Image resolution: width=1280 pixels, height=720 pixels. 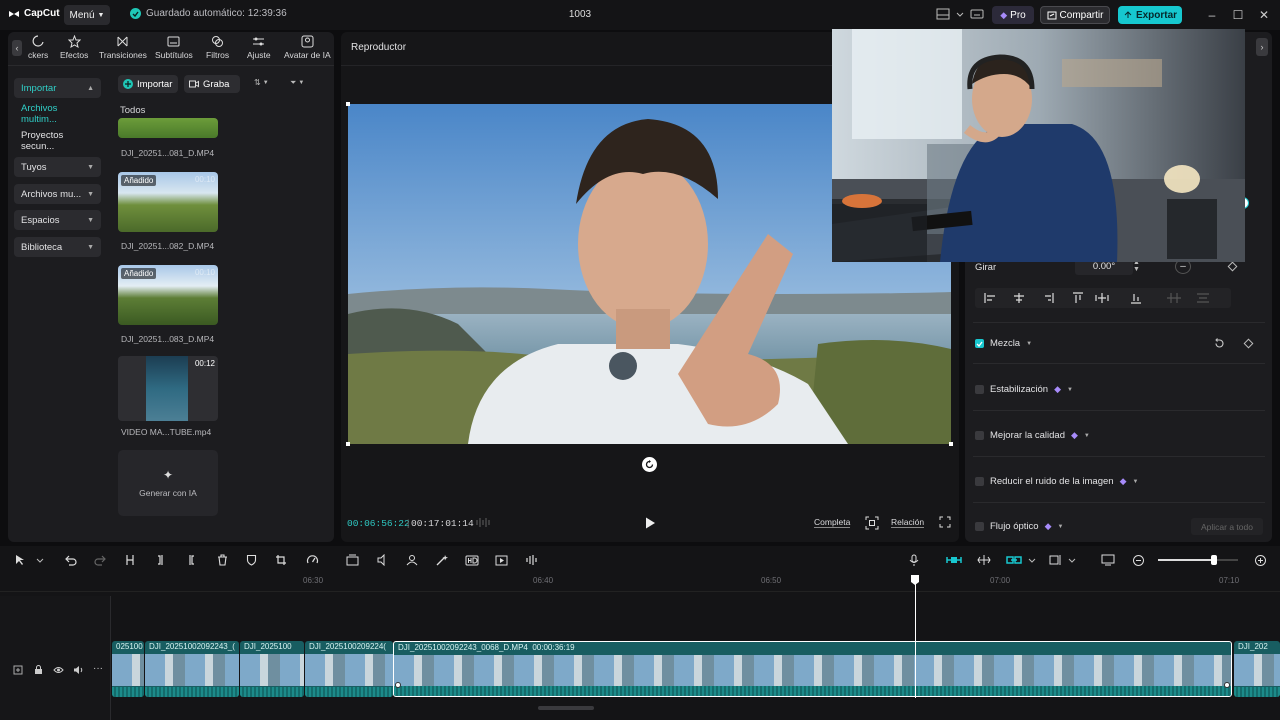 What do you see at coordinates (352, 560) in the screenshot?
I see `media-replace-icon` at bounding box center [352, 560].